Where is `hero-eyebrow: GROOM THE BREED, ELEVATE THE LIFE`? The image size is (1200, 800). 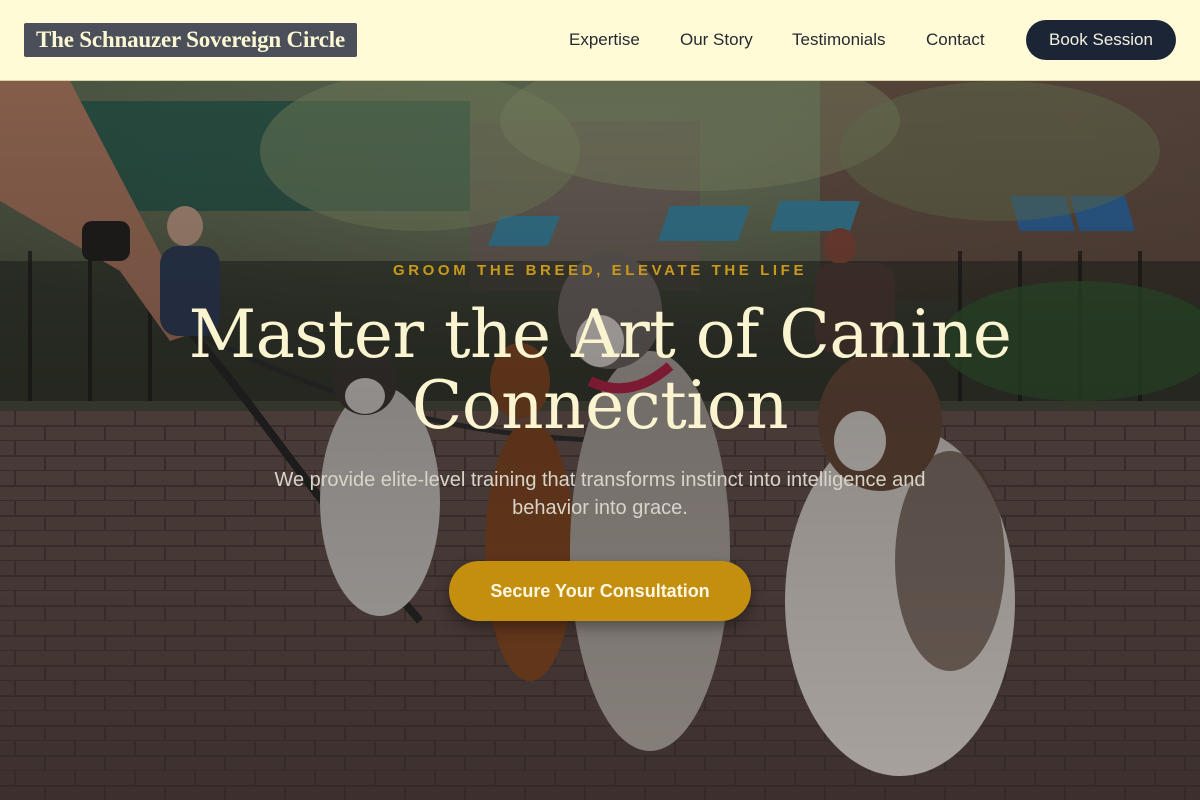 hero-eyebrow: GROOM THE BREED, ELEVATE THE LIFE is located at coordinates (600, 270).